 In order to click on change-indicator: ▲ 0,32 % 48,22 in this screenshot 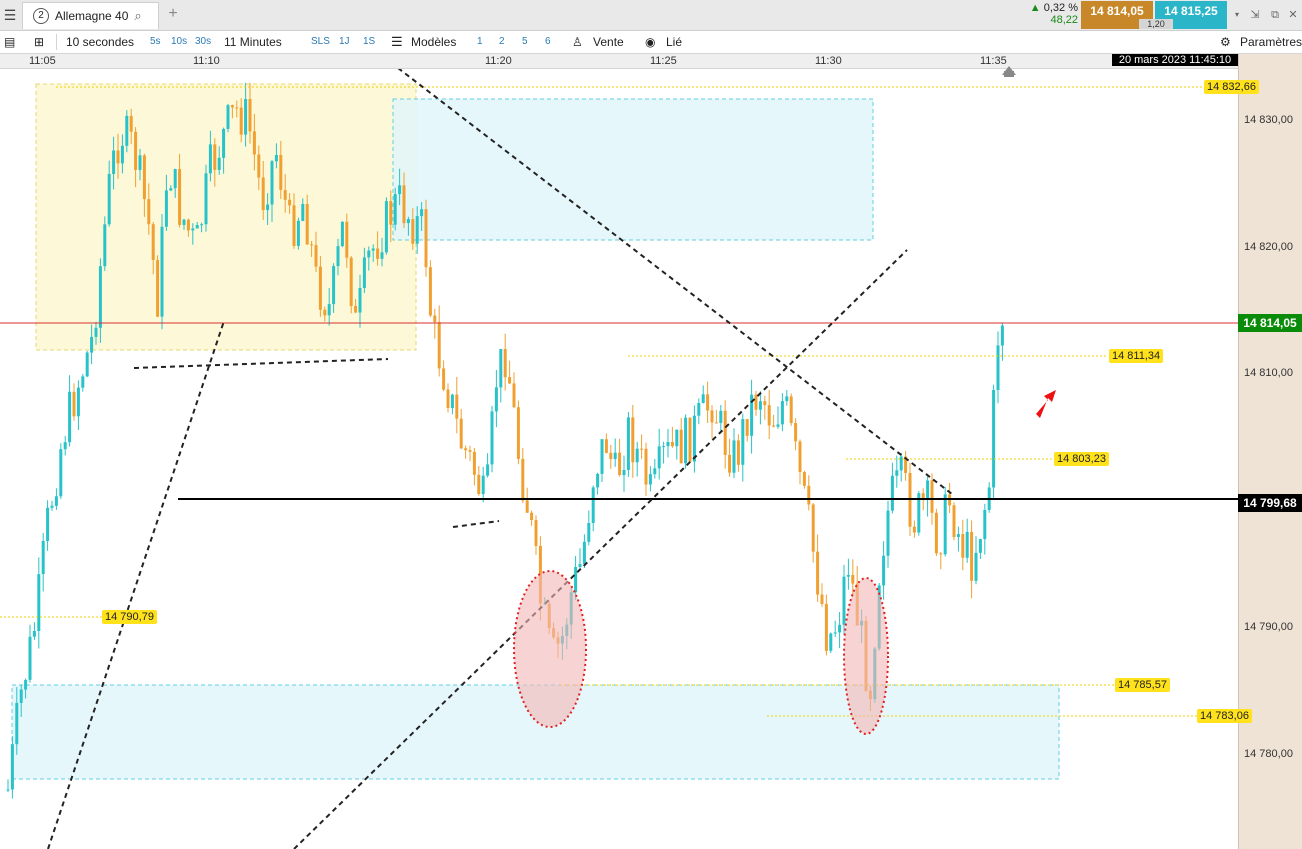, I will do `click(1050, 15)`.